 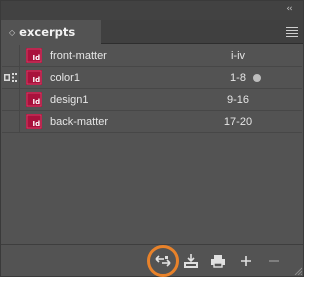 I want to click on panel-menu-icon, so click(x=292, y=32).